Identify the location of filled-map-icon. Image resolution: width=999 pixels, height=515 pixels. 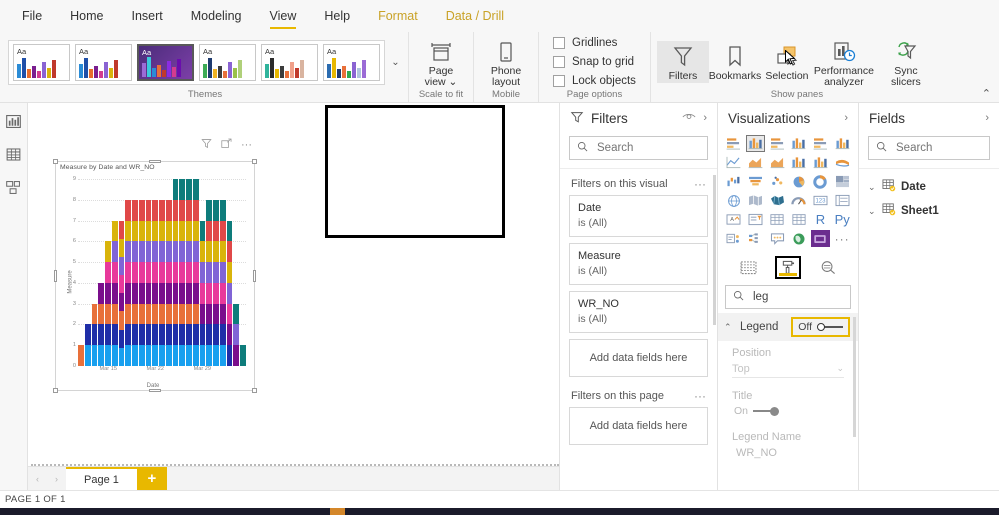
(756, 200).